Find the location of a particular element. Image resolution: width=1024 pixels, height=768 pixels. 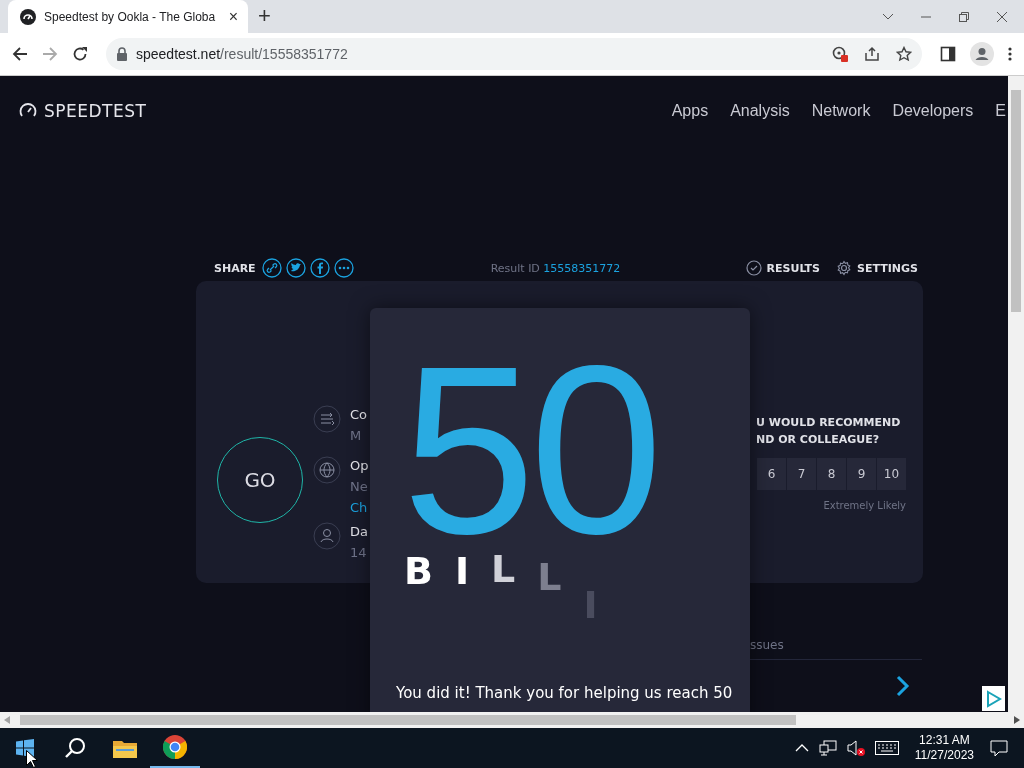

rating-option: 6 is located at coordinates (771, 474).